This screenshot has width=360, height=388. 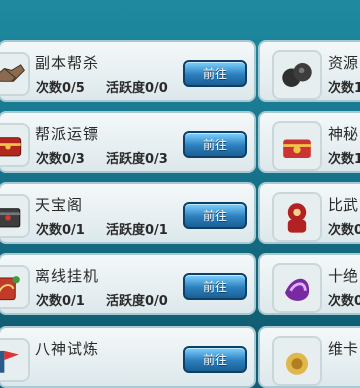 What do you see at coordinates (15, 287) in the screenshot?
I see `leaf-sign-icon` at bounding box center [15, 287].